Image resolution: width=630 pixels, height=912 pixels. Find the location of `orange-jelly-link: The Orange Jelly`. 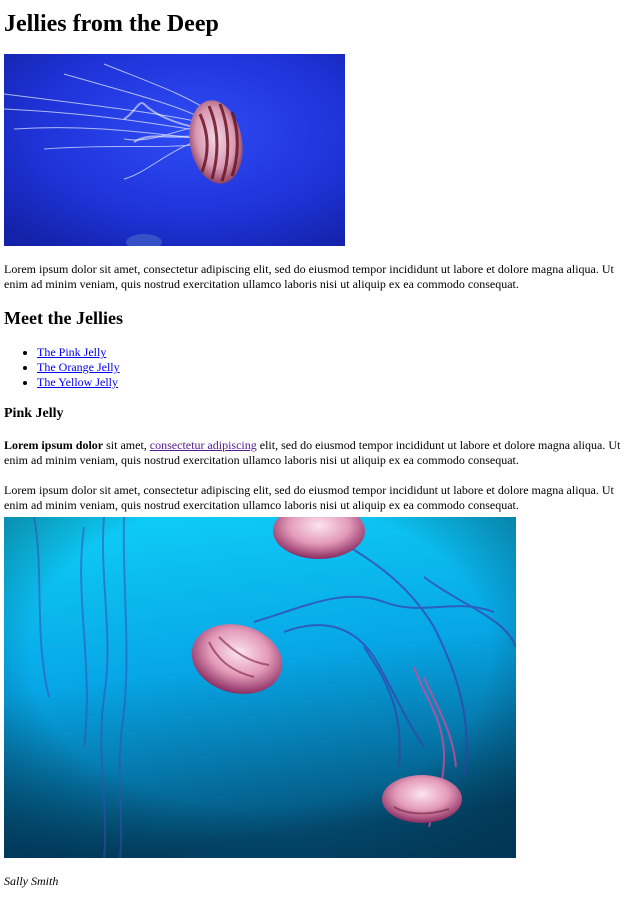

orange-jelly-link: The Orange Jelly is located at coordinates (78, 367).